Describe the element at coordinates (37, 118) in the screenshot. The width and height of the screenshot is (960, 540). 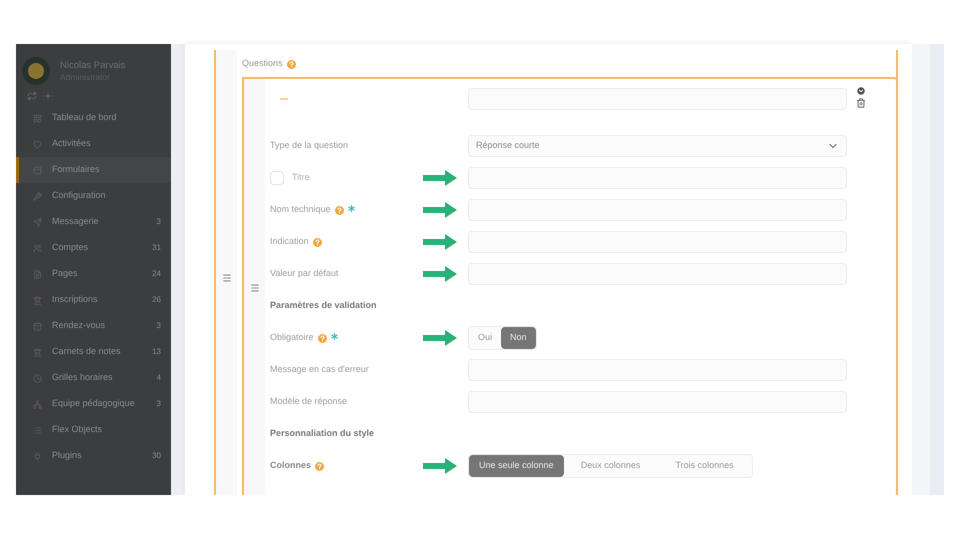
I see `grid-icon` at that location.